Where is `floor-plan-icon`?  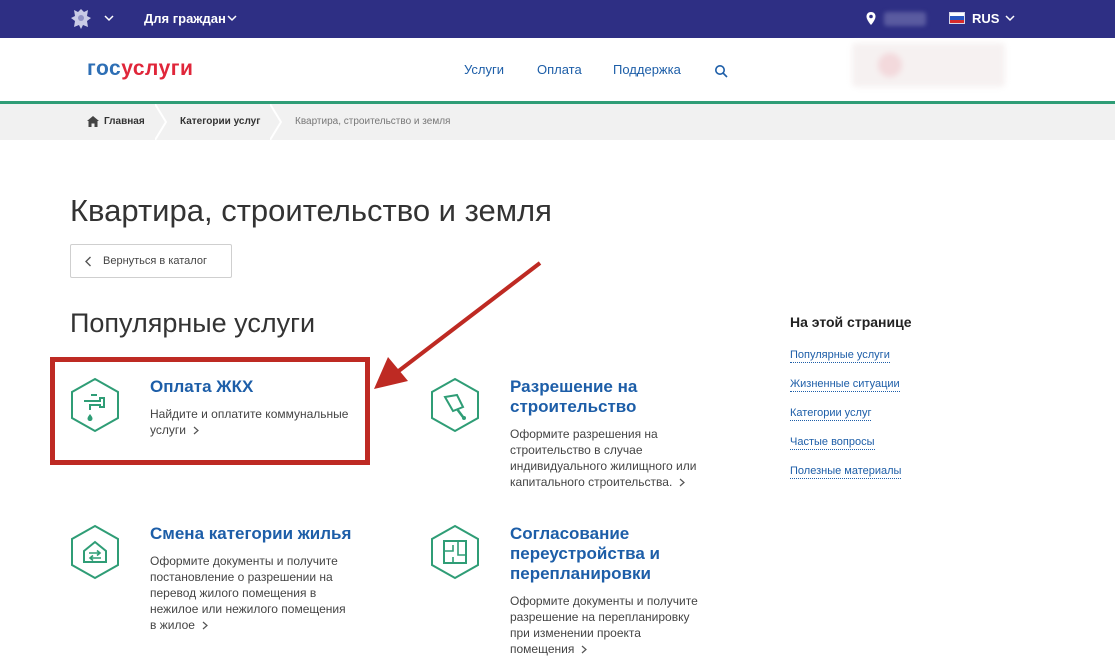 floor-plan-icon is located at coordinates (455, 552).